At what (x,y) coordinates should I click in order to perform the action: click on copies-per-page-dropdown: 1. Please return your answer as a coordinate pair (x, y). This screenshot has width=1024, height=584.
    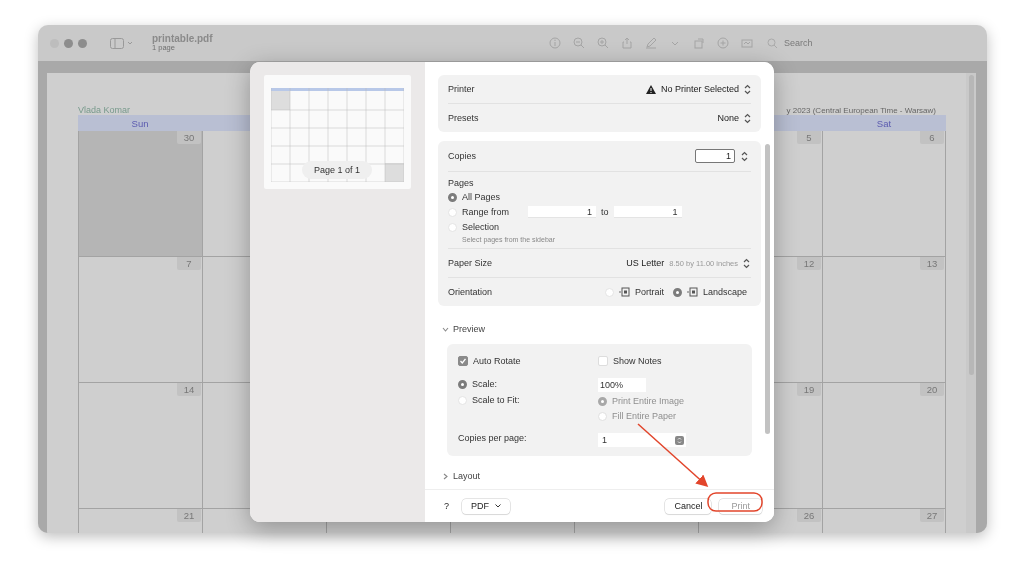
    Looking at the image, I should click on (642, 440).